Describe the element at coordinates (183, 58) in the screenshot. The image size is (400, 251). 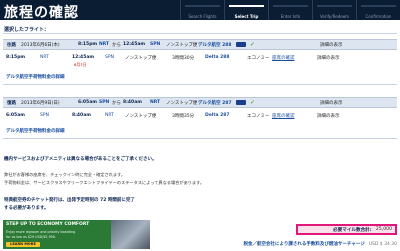
I see `seg-duration: 3時間30分` at that location.